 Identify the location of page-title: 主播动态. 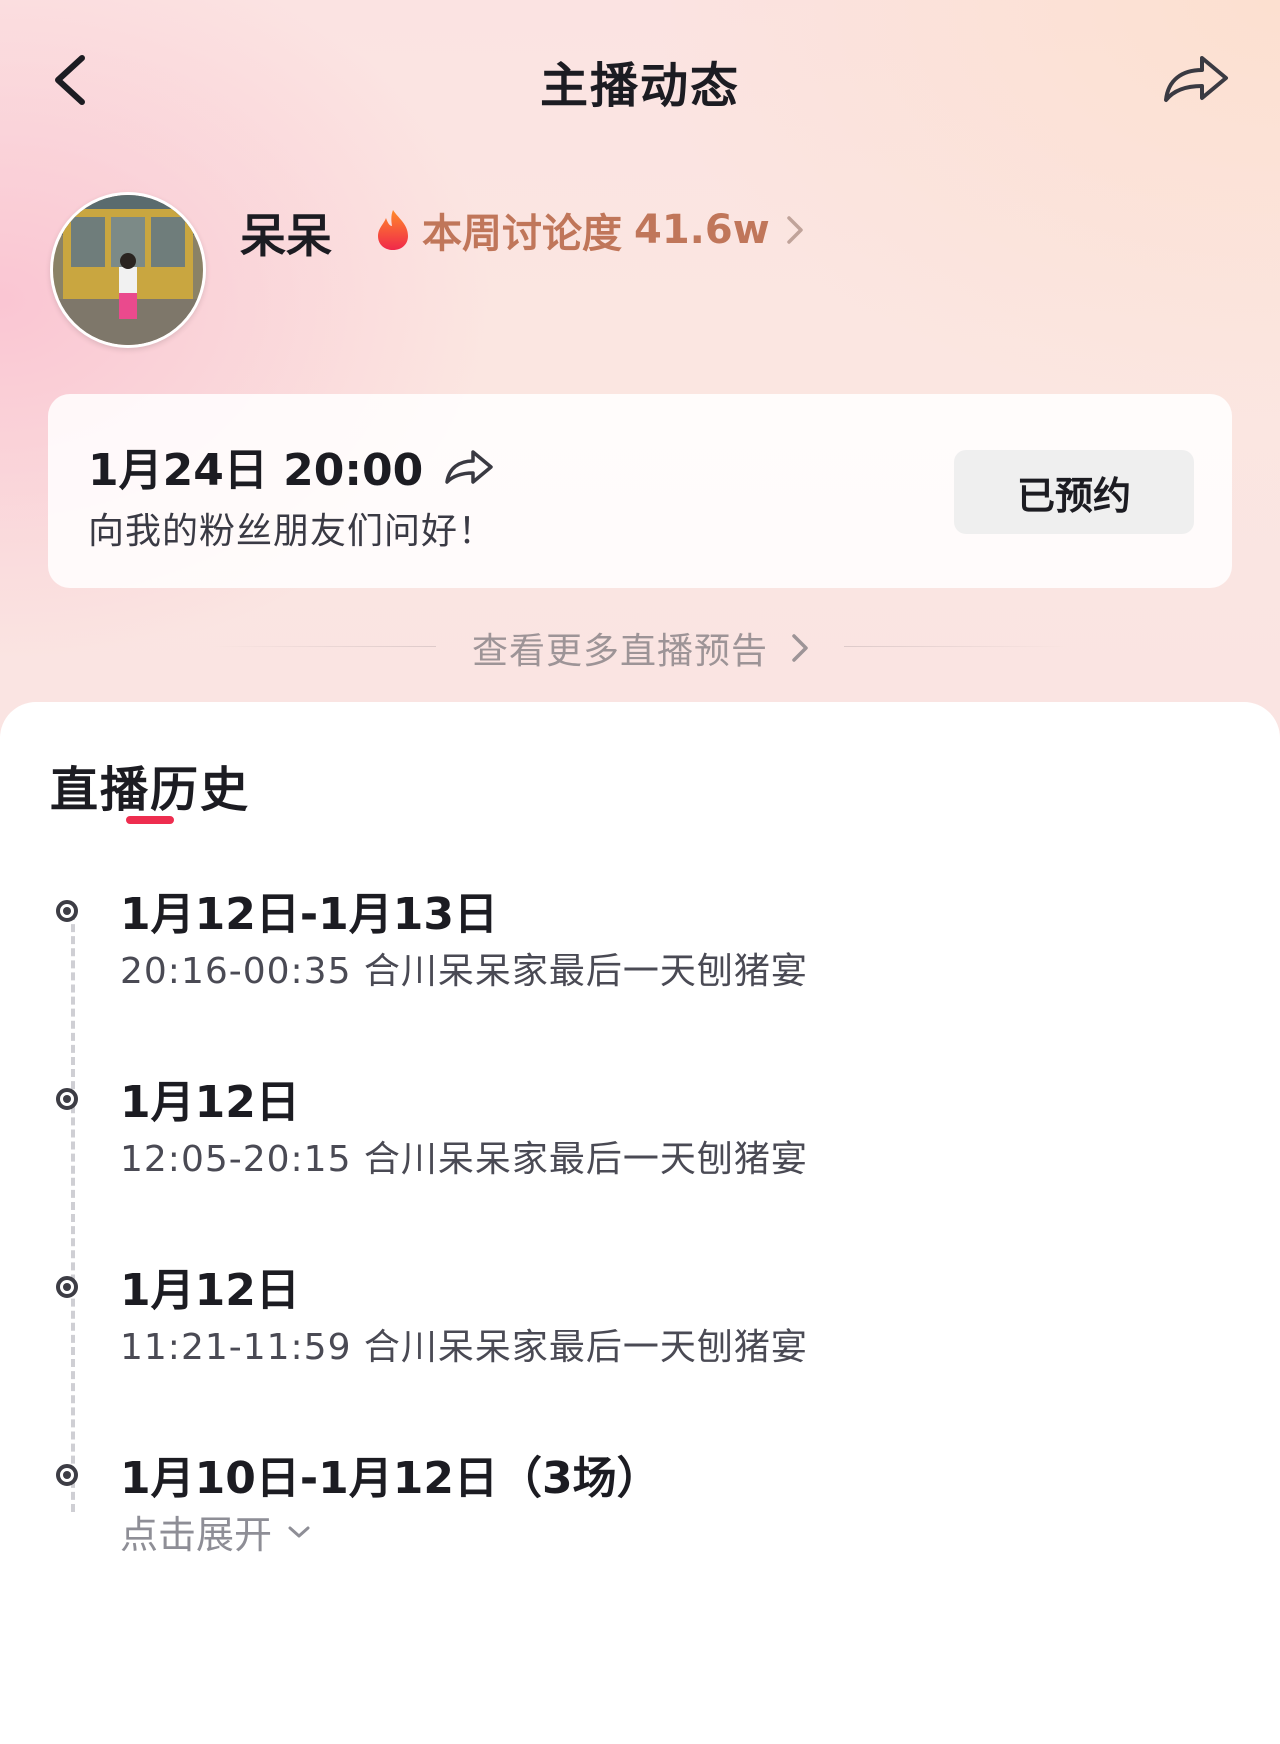
(639, 86).